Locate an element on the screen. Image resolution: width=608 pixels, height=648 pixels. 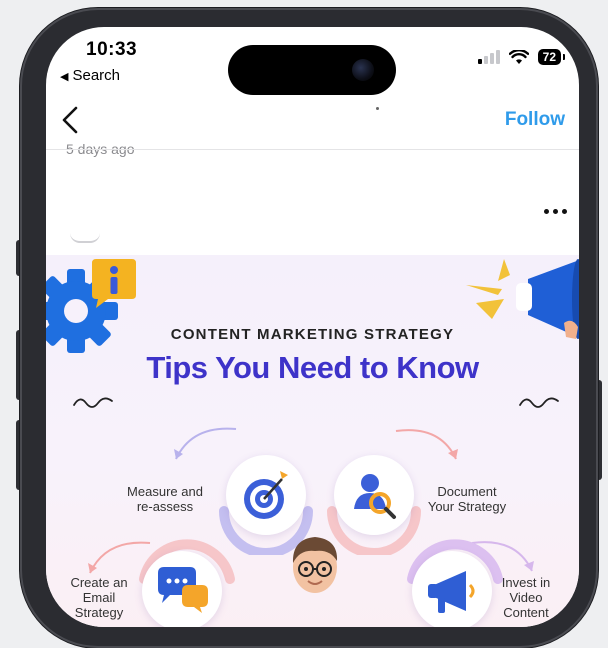
status-icons: 72 is located at coordinates (521, 57).